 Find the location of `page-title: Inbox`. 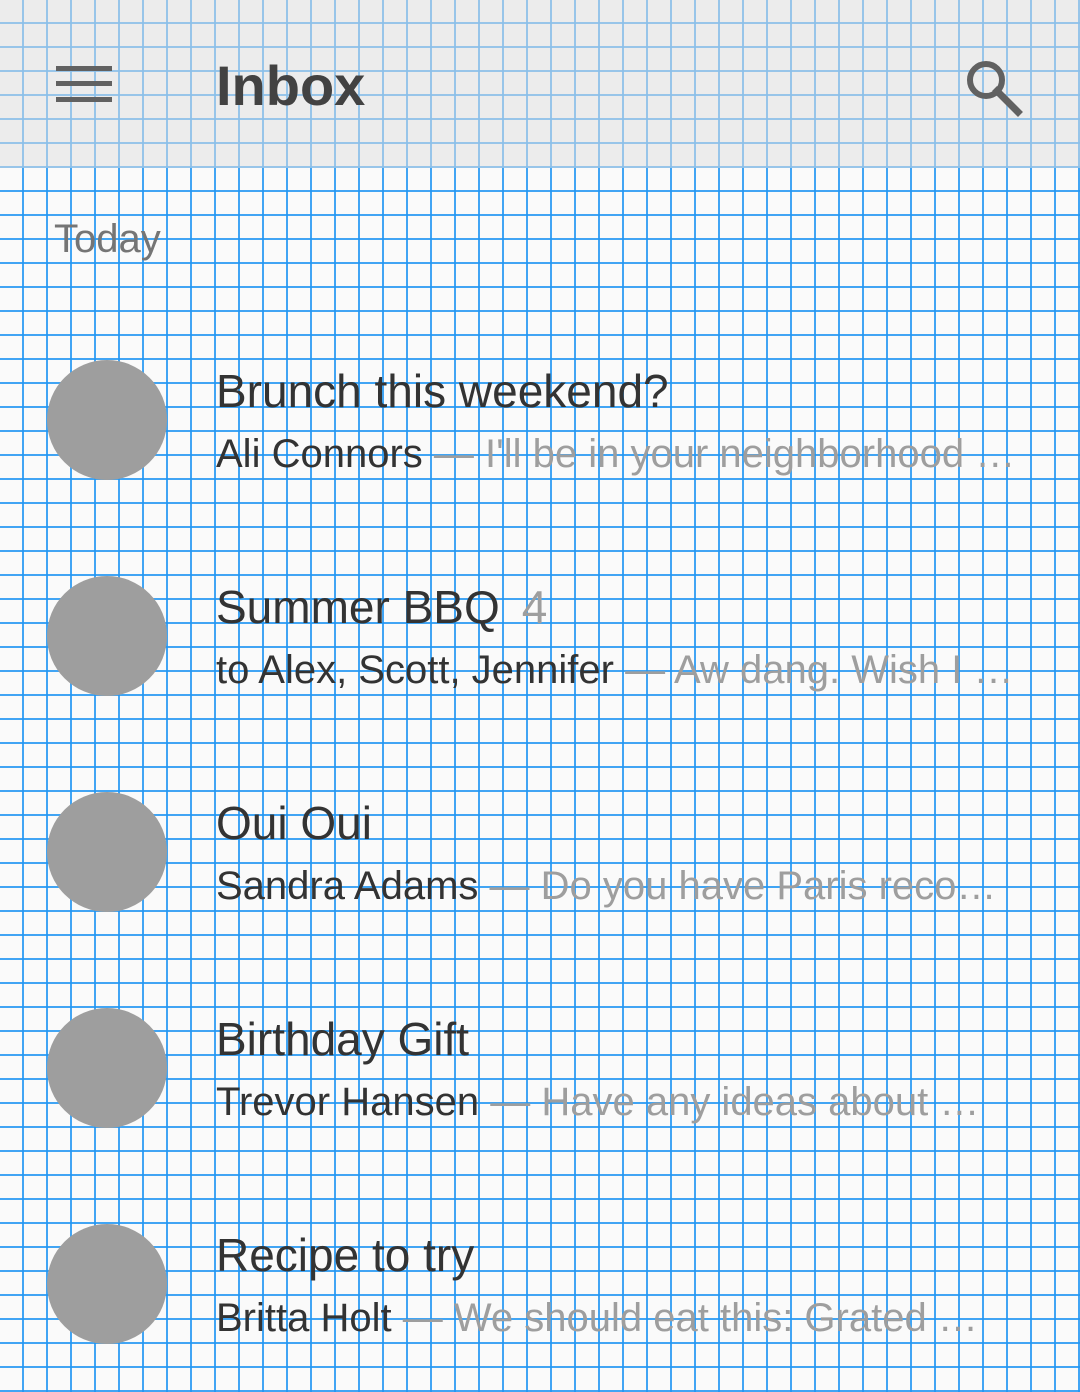

page-title: Inbox is located at coordinates (291, 85).